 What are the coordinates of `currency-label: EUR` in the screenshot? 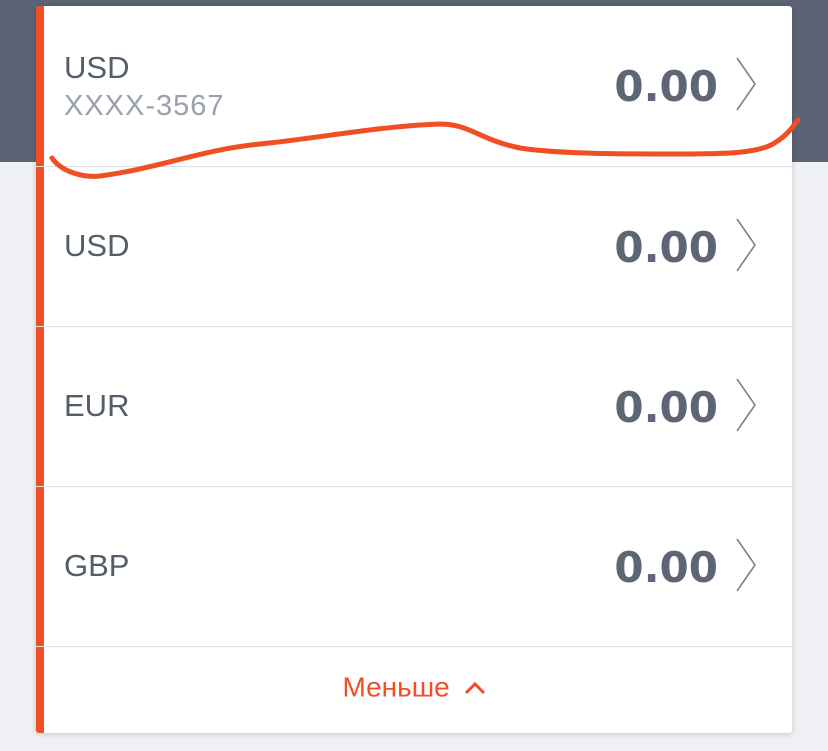 It's located at (97, 405).